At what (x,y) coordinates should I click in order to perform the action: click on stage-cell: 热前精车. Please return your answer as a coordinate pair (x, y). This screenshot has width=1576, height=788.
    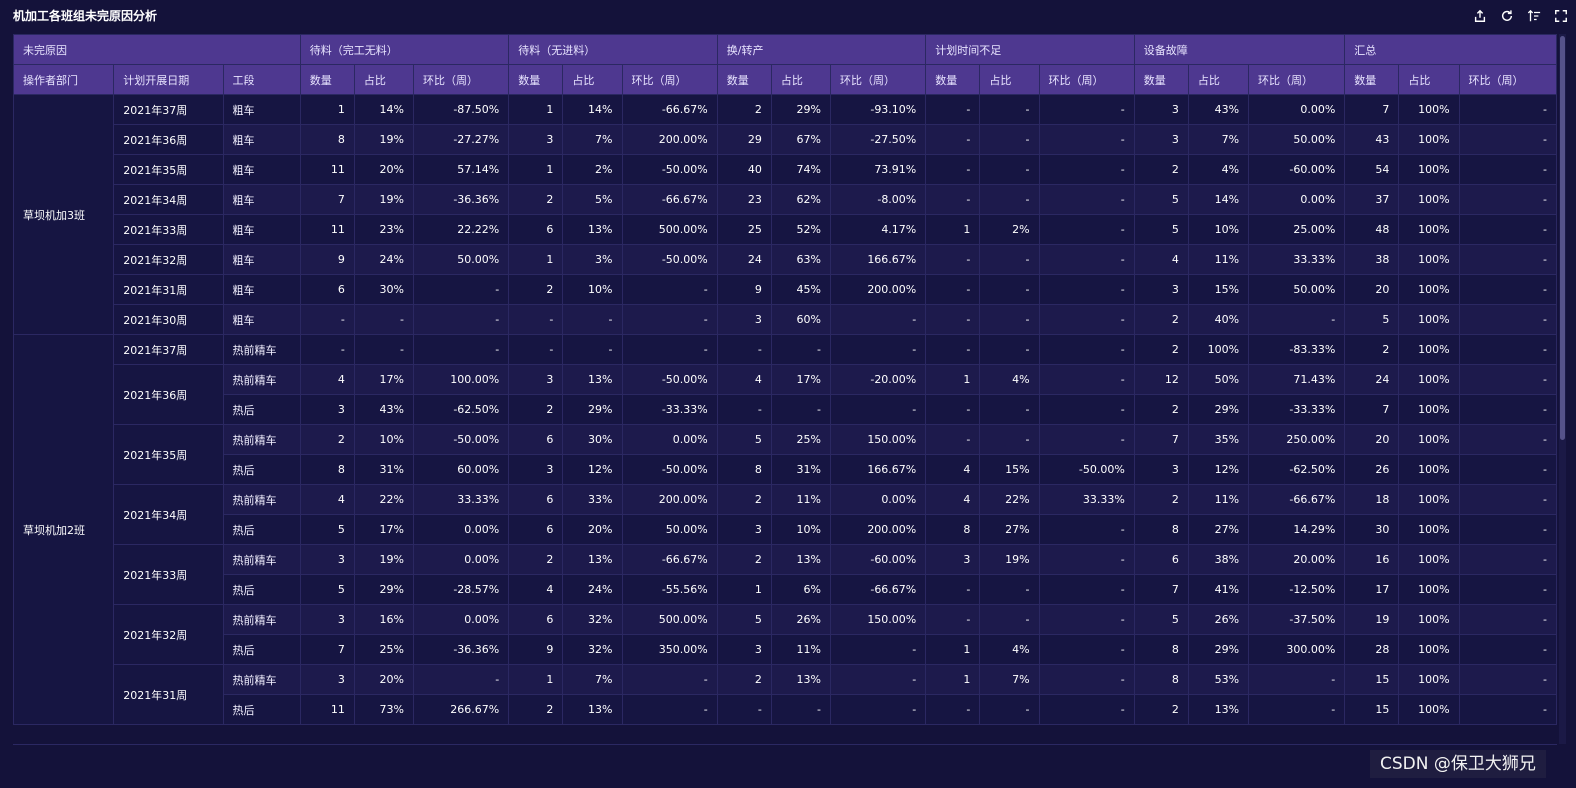
    Looking at the image, I should click on (261, 439).